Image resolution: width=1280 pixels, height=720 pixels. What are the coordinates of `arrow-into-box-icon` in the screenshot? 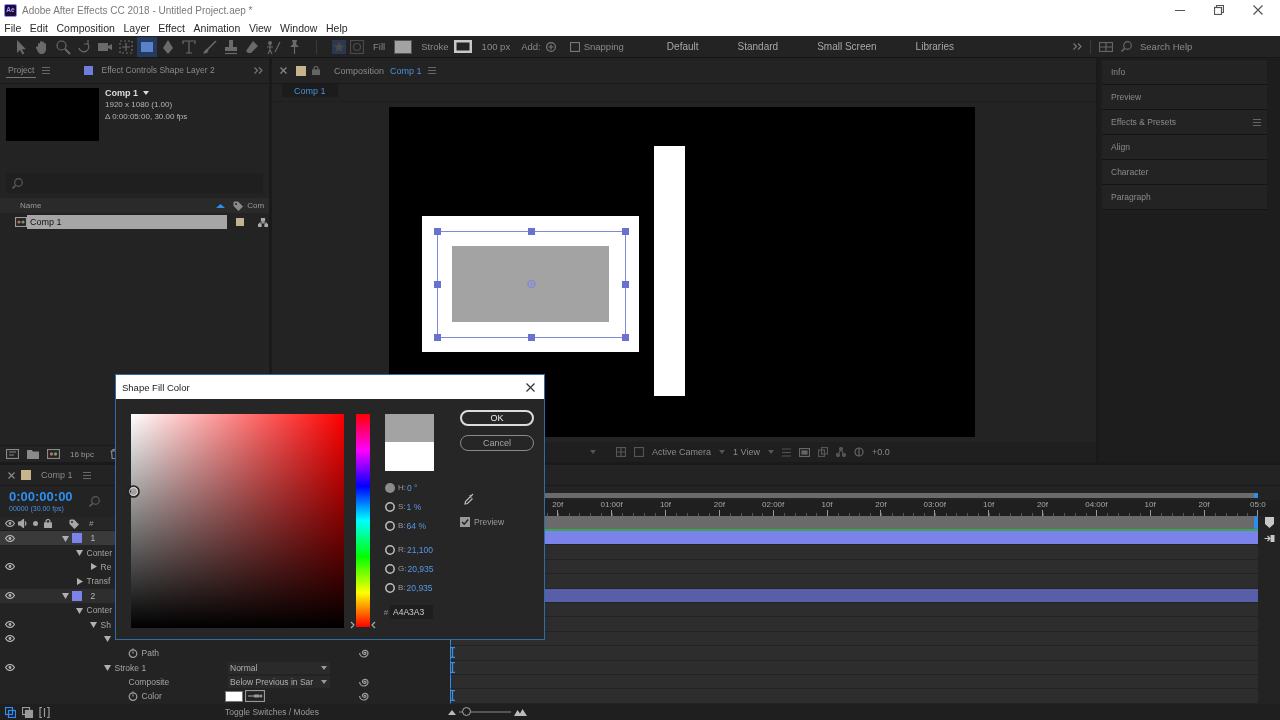 It's located at (1269, 538).